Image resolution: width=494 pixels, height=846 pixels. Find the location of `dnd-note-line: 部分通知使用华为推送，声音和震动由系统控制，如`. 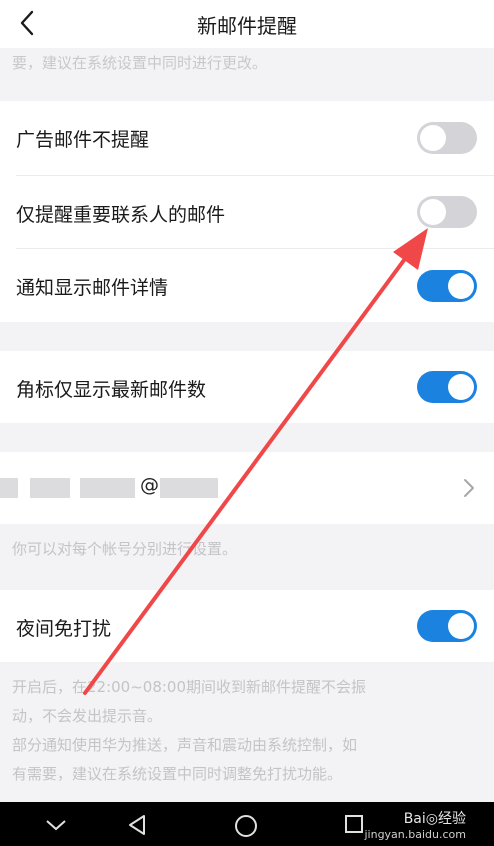

dnd-note-line: 部分通知使用华为推送，声音和震动由系统控制，如 is located at coordinates (185, 745).